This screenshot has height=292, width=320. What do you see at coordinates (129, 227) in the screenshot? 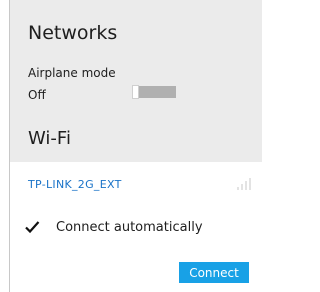
I see `connect-automatically-label: Connect automatically` at bounding box center [129, 227].